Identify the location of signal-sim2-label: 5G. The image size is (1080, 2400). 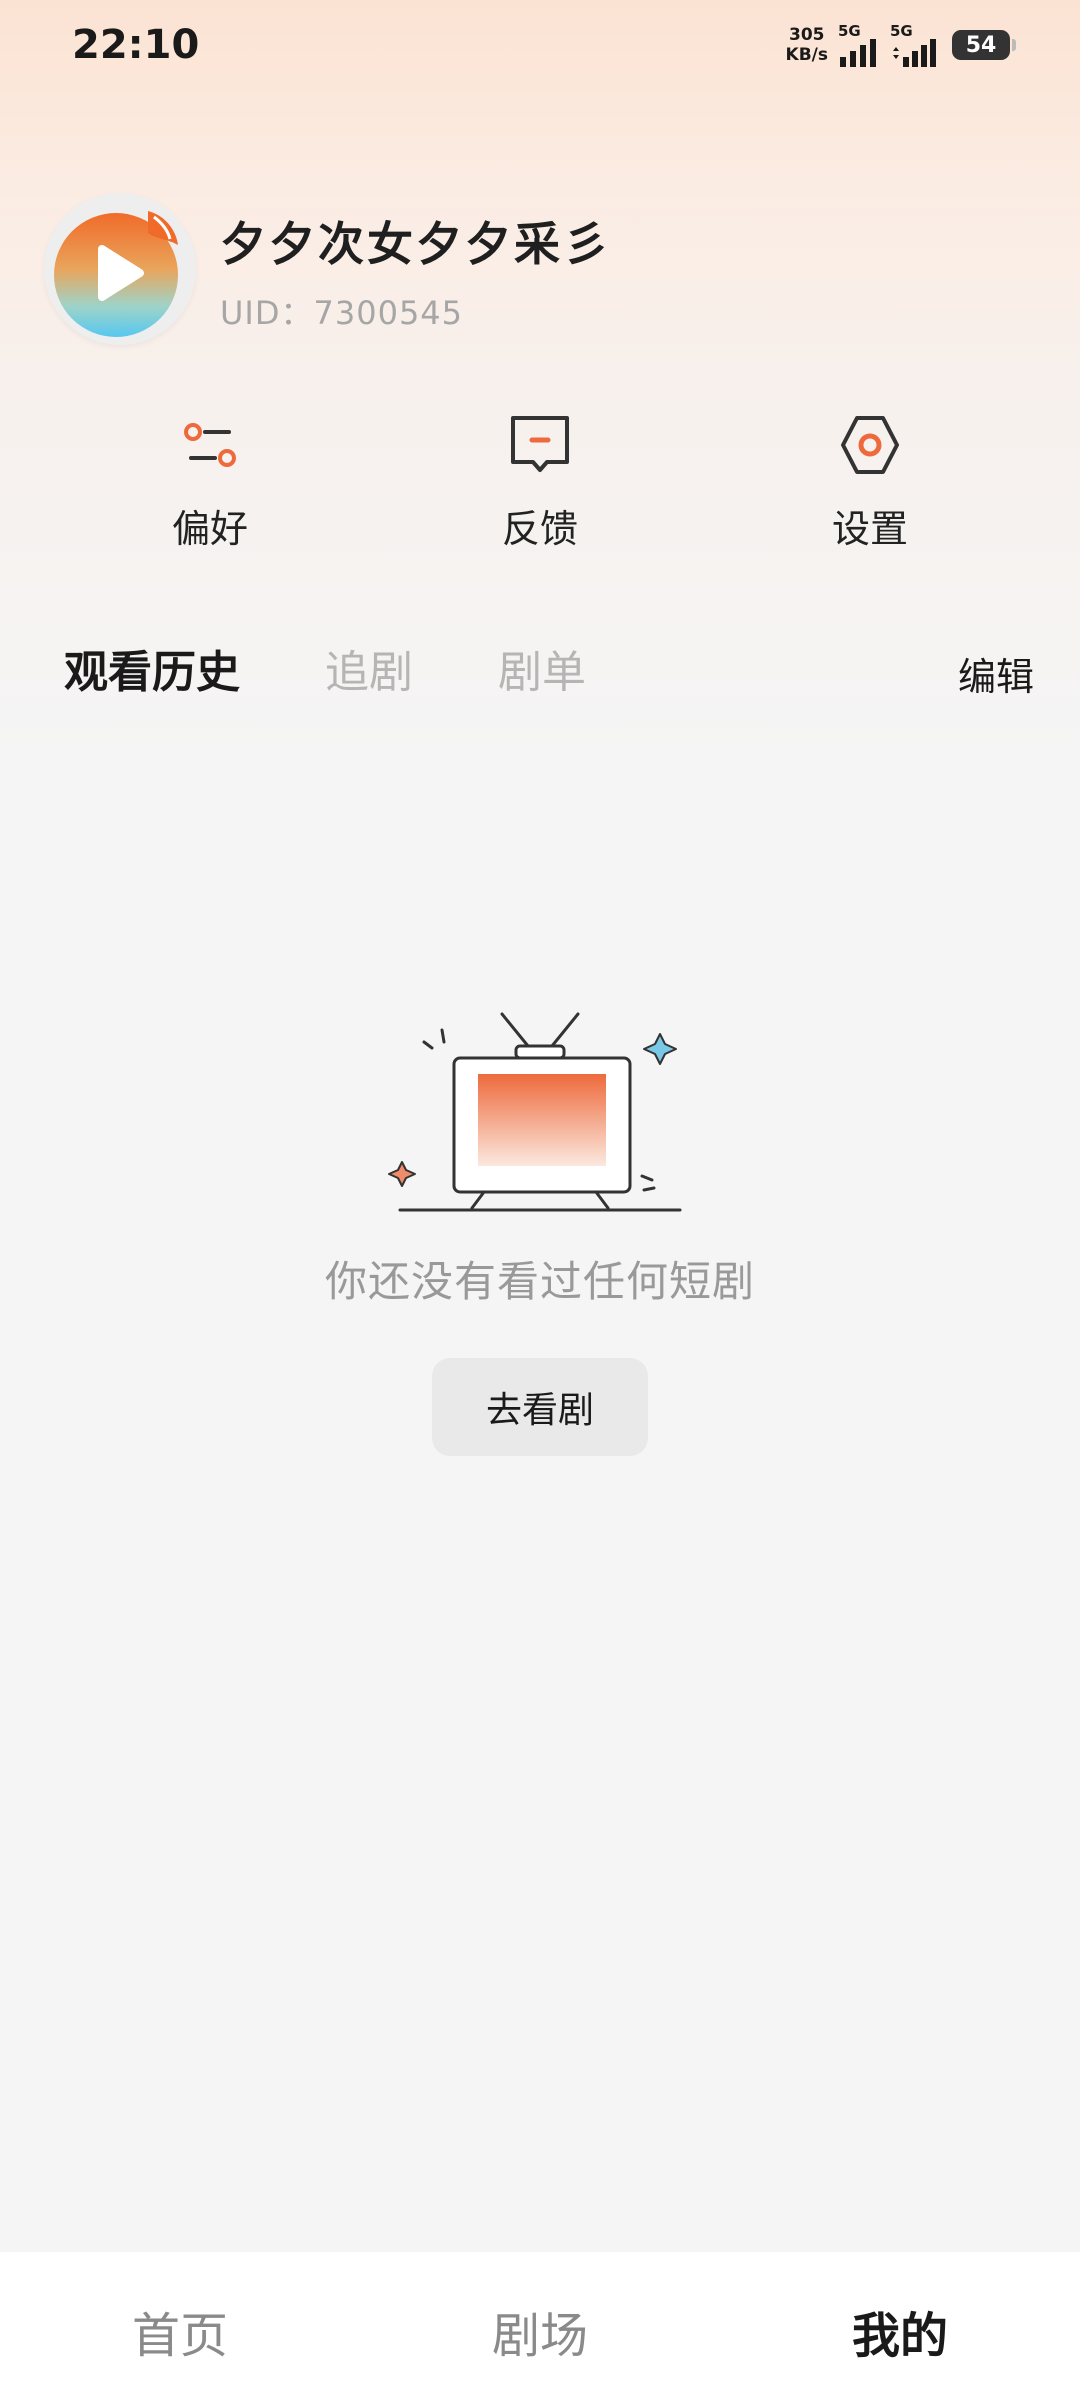
(901, 30).